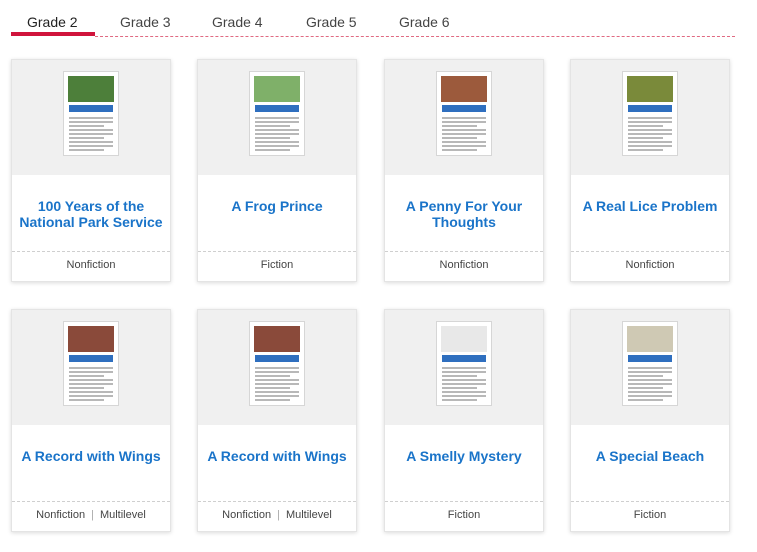 This screenshot has width=757, height=552. Describe the element at coordinates (464, 420) in the screenshot. I see `story-card: A Smelly Mystery Fiction` at that location.